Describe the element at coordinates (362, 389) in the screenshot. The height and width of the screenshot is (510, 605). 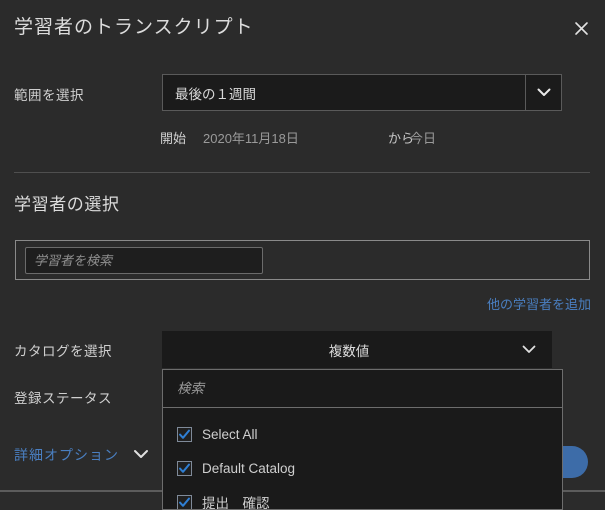
I see `catalog-dropdown-search-input` at that location.